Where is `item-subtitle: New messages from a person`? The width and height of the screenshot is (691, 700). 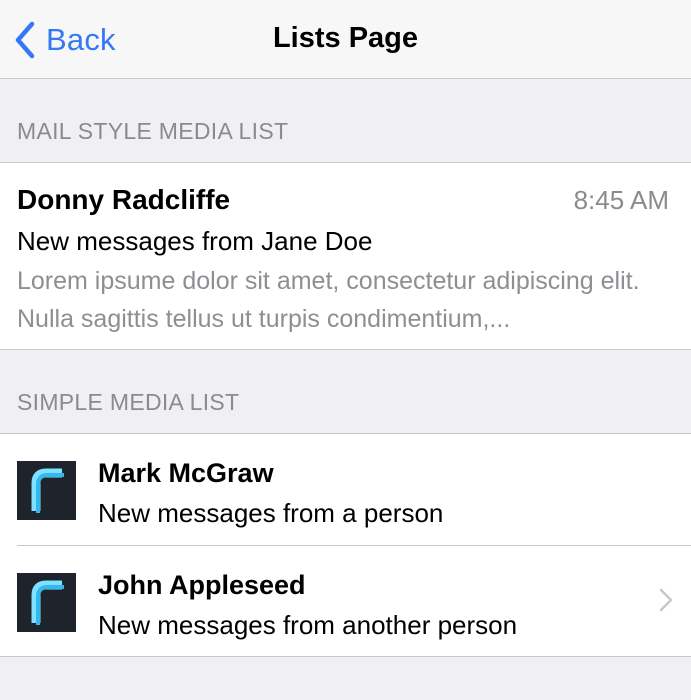
item-subtitle: New messages from a person is located at coordinates (271, 513).